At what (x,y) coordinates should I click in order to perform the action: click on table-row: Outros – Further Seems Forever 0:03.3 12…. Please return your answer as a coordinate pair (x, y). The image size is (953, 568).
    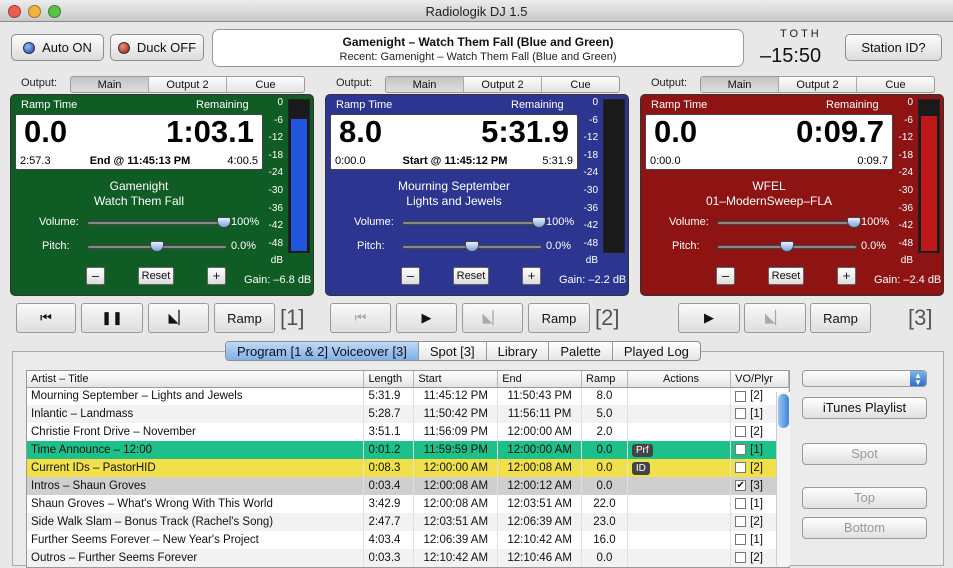
    Looking at the image, I should click on (408, 558).